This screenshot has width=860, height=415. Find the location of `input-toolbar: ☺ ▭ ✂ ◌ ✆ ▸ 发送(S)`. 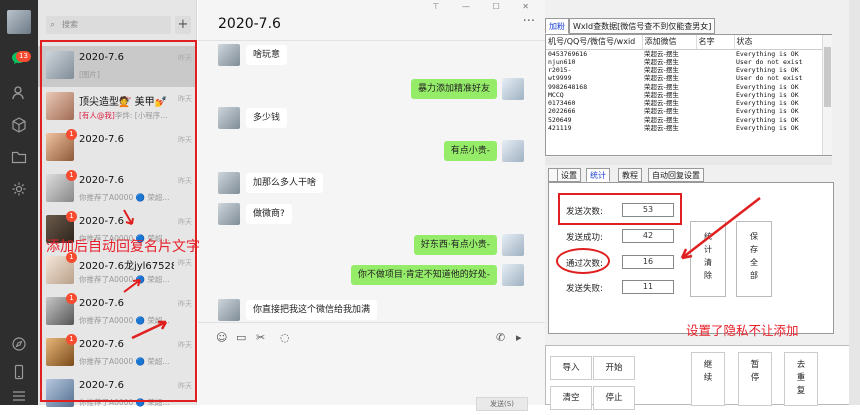

input-toolbar: ☺ ▭ ✂ ◌ ✆ ▸ 发送(S) is located at coordinates (371, 366).